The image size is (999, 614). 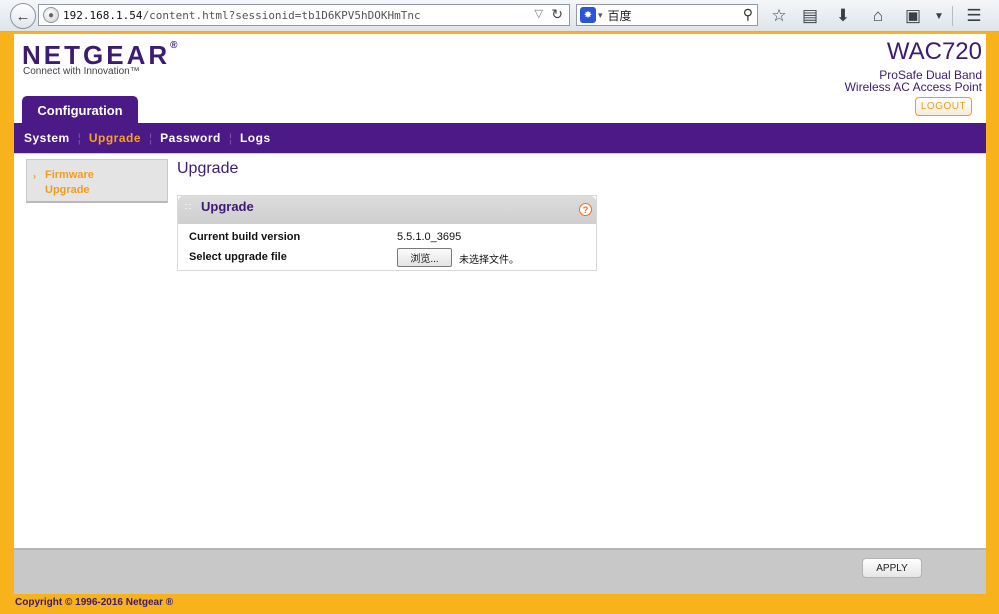 What do you see at coordinates (779, 16) in the screenshot?
I see `bookmark-star-icon: ☆` at bounding box center [779, 16].